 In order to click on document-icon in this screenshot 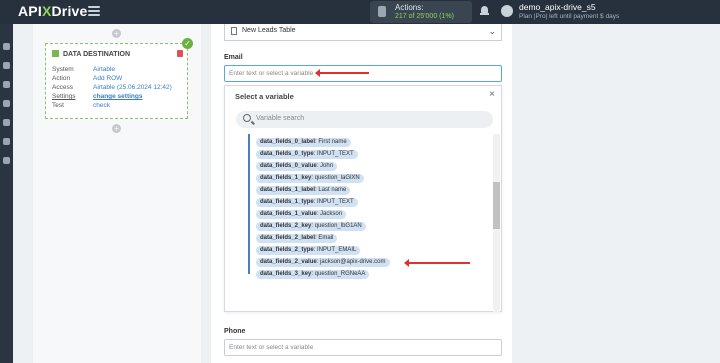, I will do `click(234, 31)`.